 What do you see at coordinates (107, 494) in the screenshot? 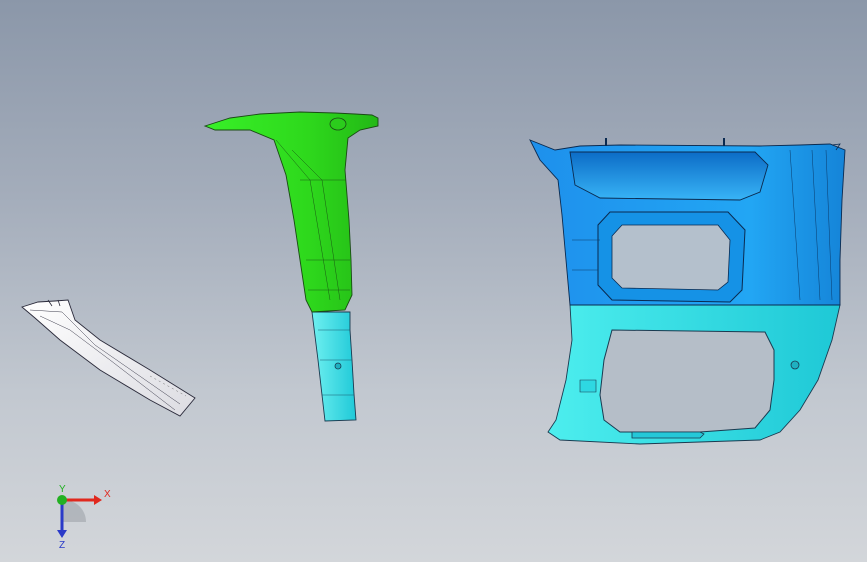
I see `x-axis-label: X` at bounding box center [107, 494].